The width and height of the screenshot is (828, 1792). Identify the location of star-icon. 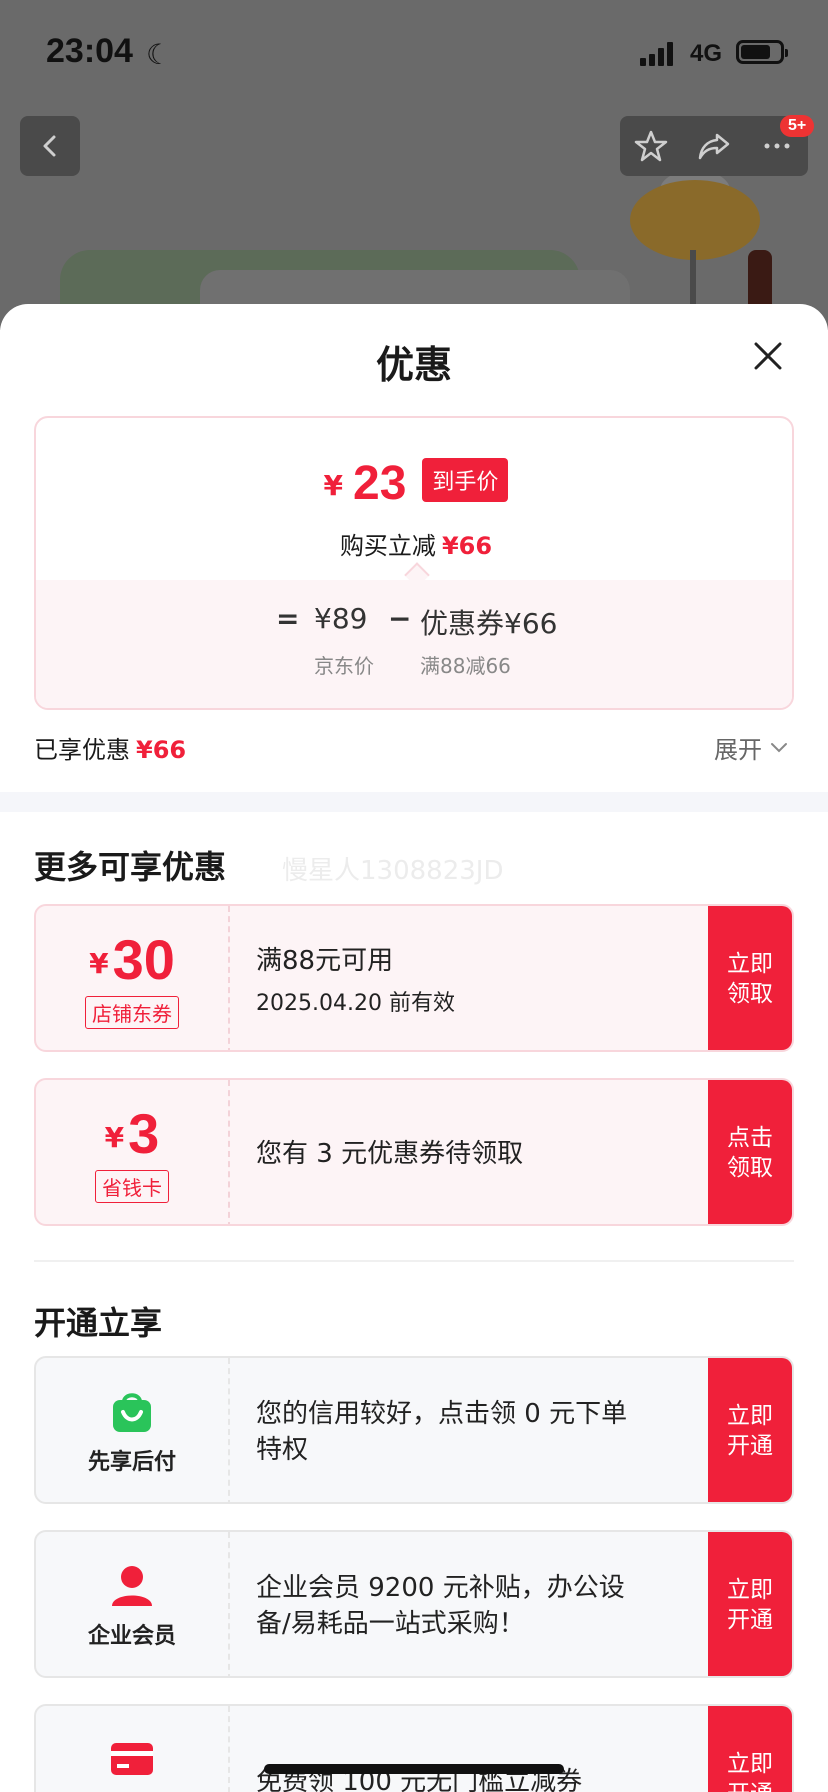
(651, 146).